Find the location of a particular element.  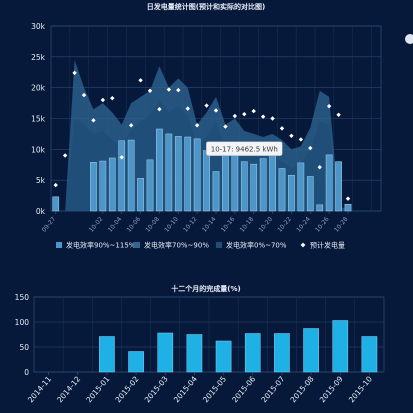

legend-label: 发电效率0%~70% is located at coordinates (256, 245).